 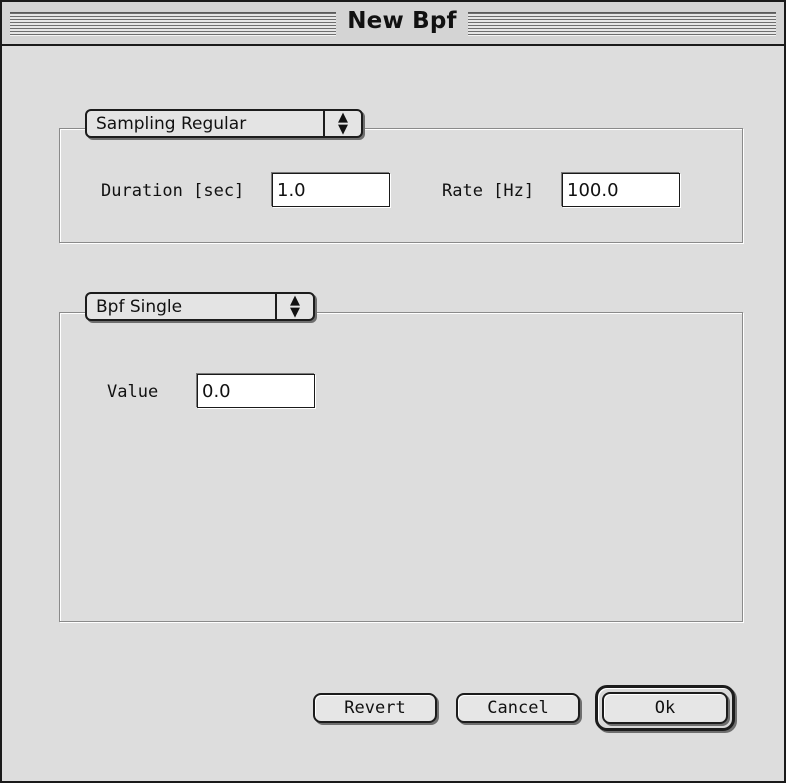 I want to click on window-title: New Bpf, so click(x=402, y=21).